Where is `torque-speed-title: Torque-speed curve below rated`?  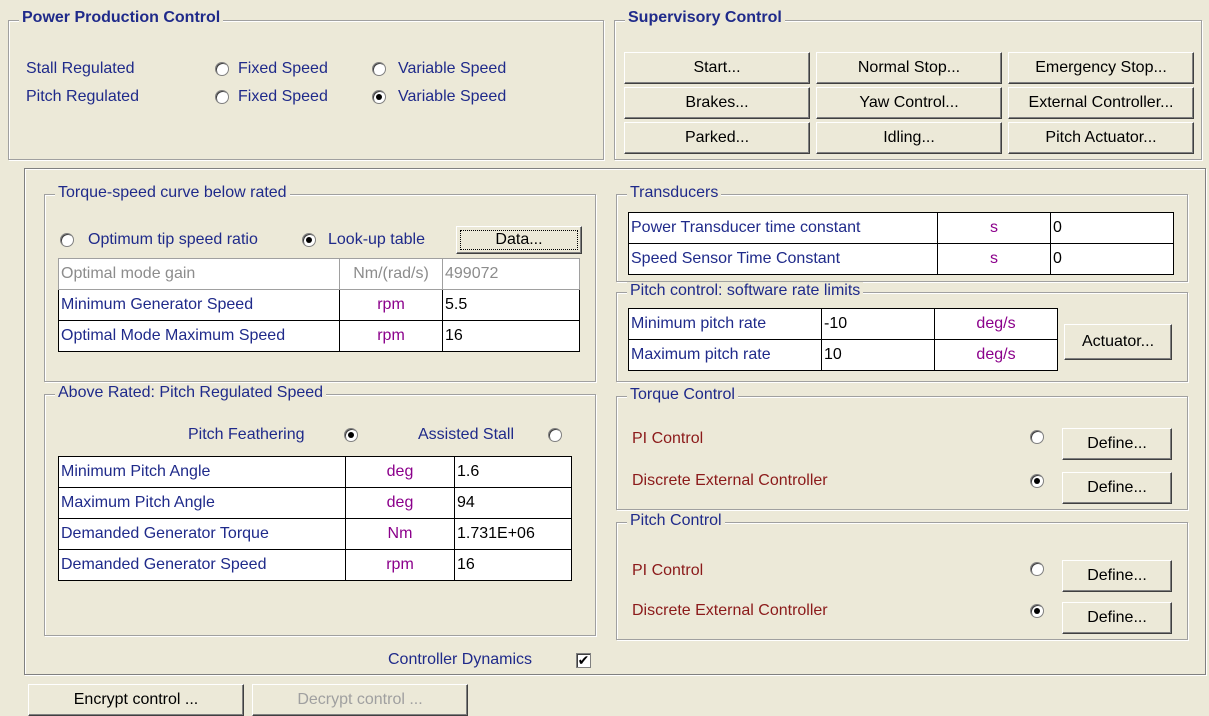
torque-speed-title: Torque-speed curve below rated is located at coordinates (172, 193).